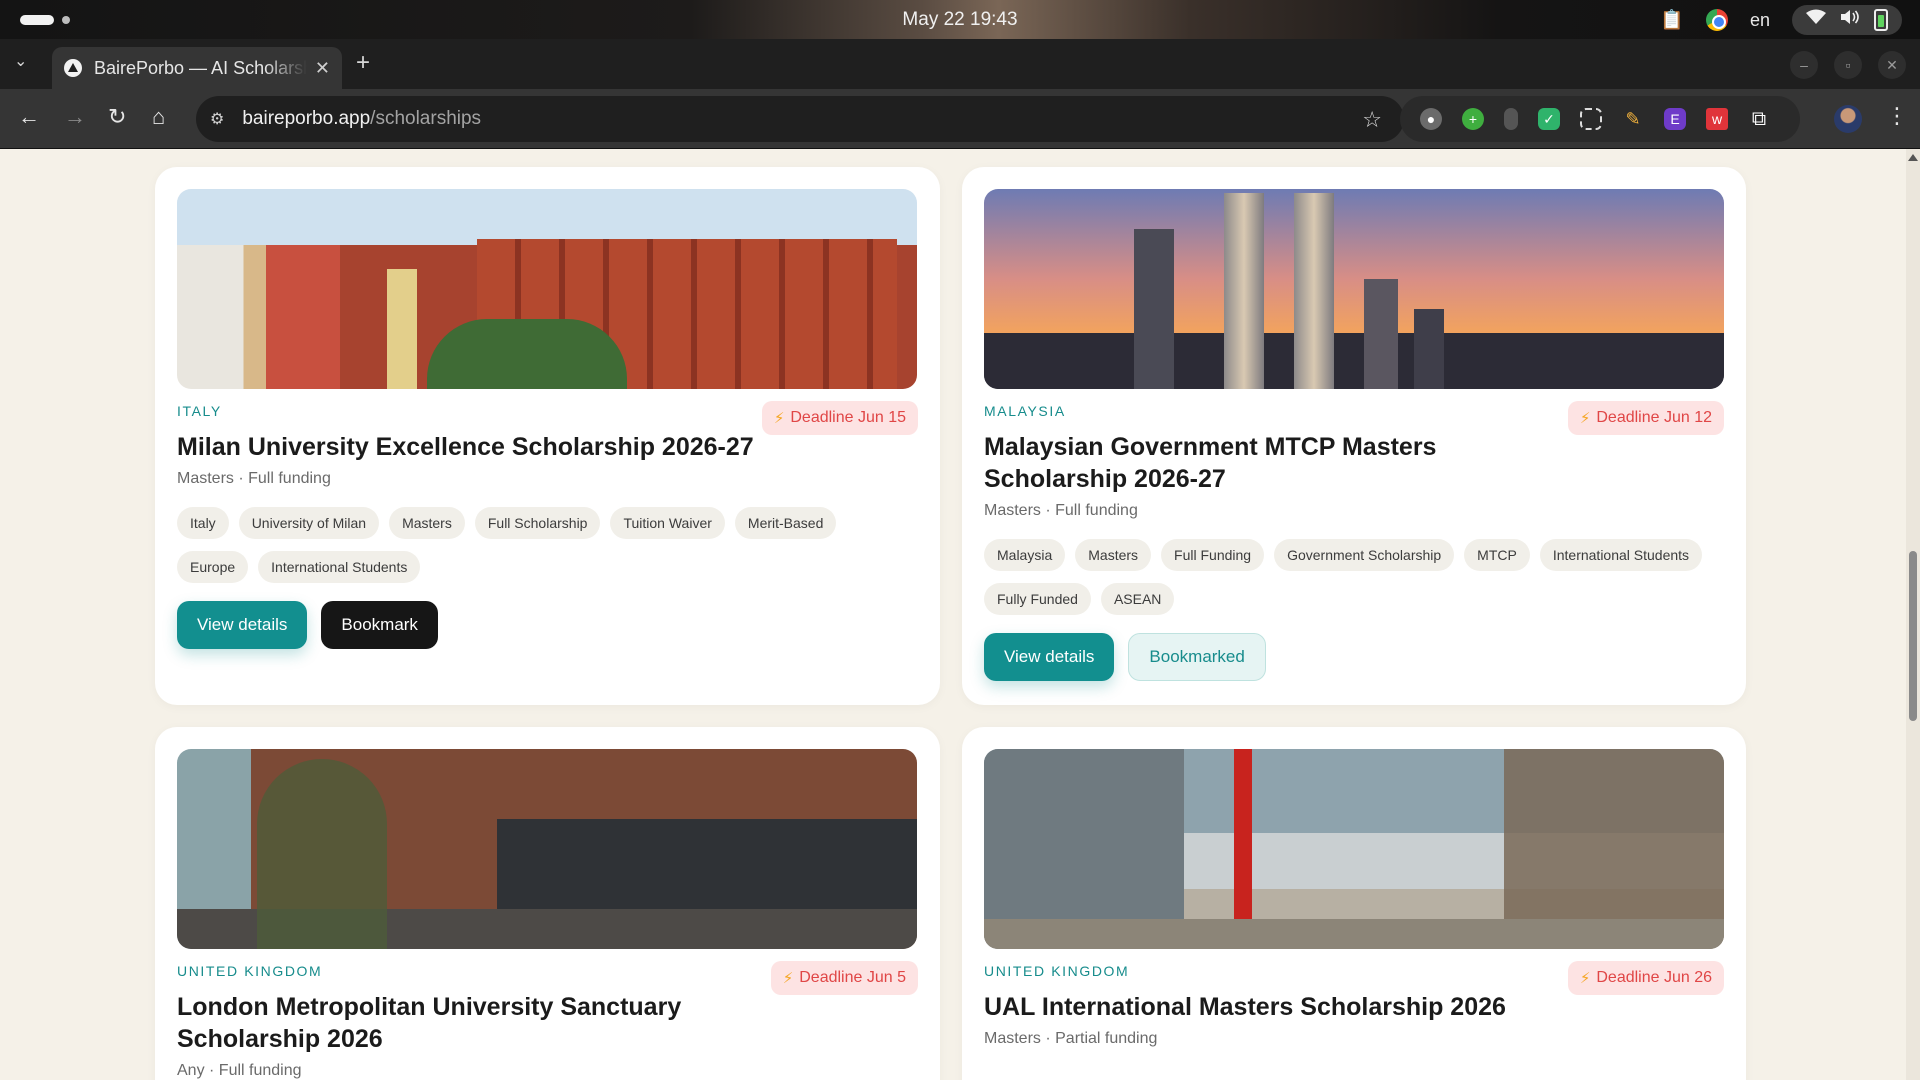 This screenshot has width=1920, height=1080. What do you see at coordinates (1372, 120) in the screenshot?
I see `bookmark-star-icon: ☆` at bounding box center [1372, 120].